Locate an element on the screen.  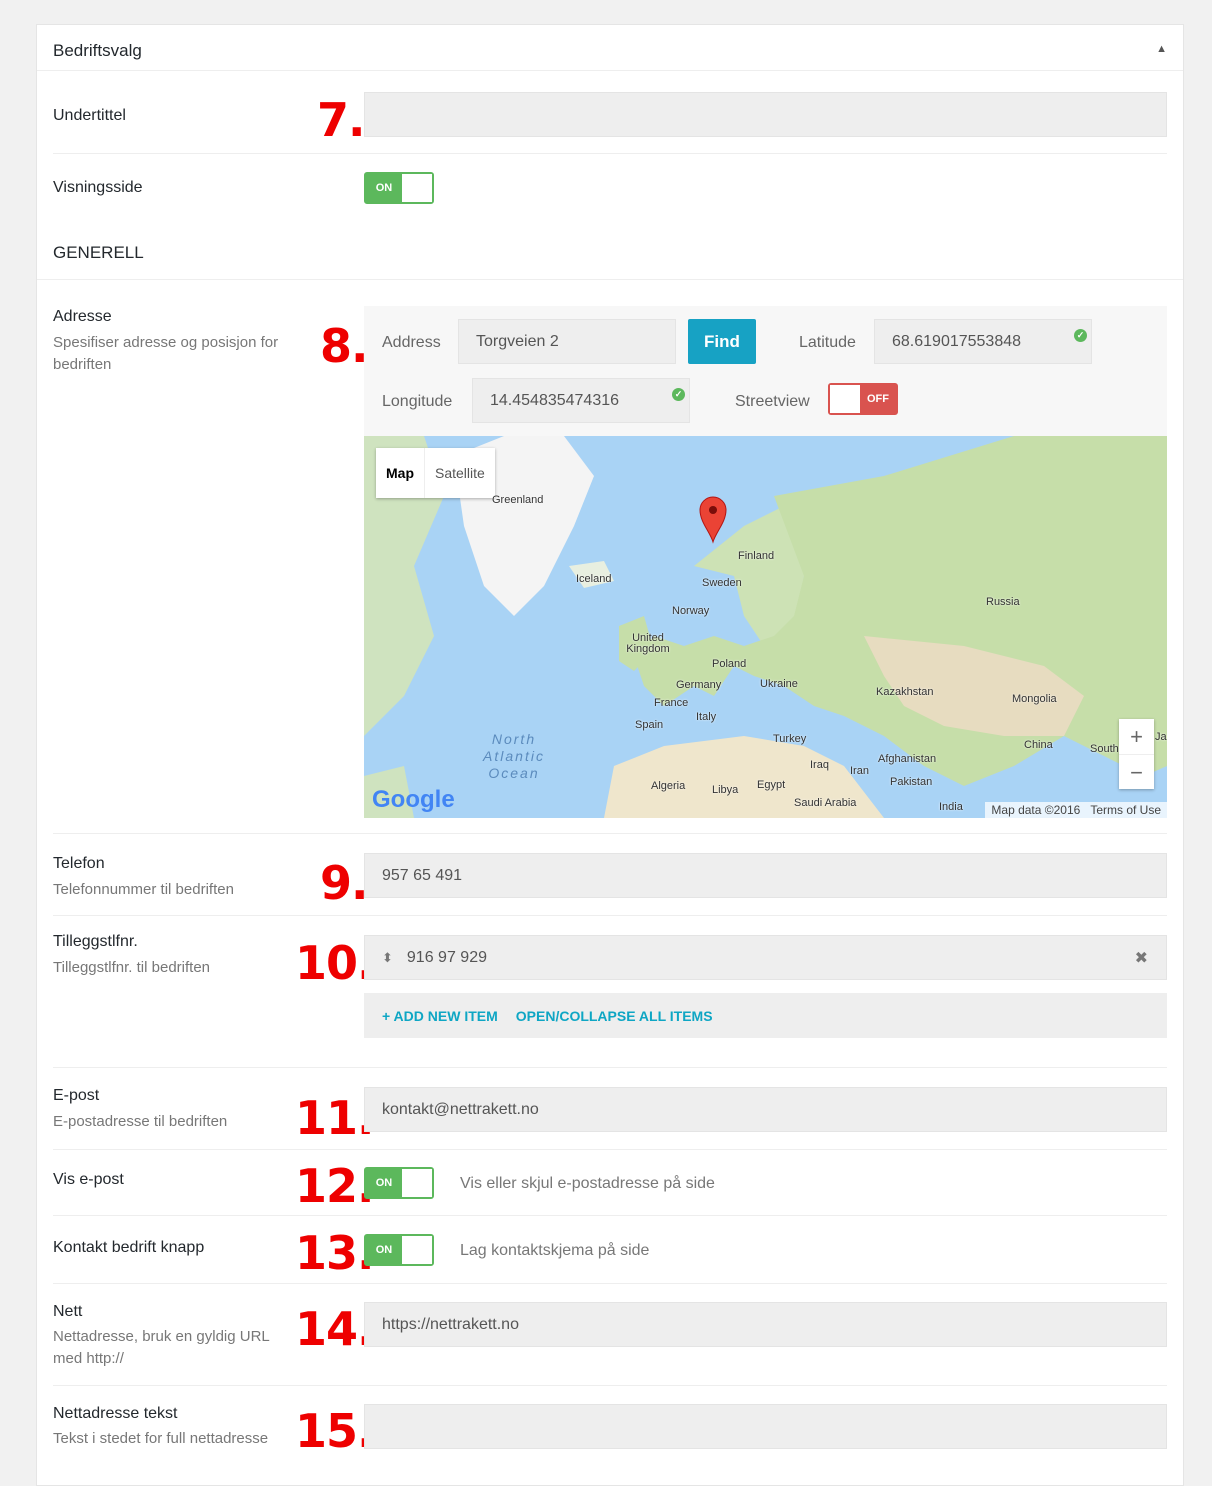
place-label: Ja is located at coordinates (1161, 737).